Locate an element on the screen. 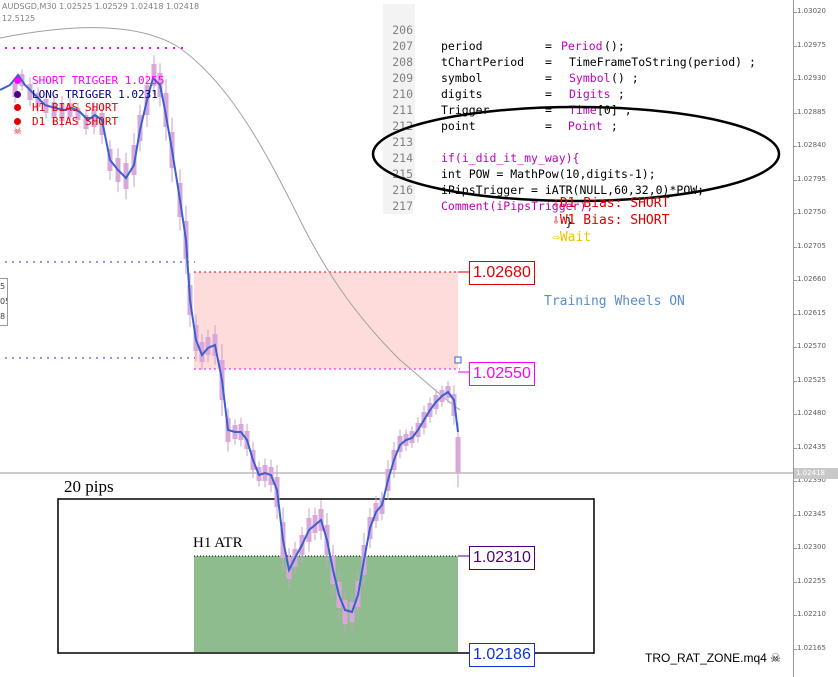 The width and height of the screenshot is (838, 677). legend-d1-bias: D1 BIAS SHORT is located at coordinates (88, 122).